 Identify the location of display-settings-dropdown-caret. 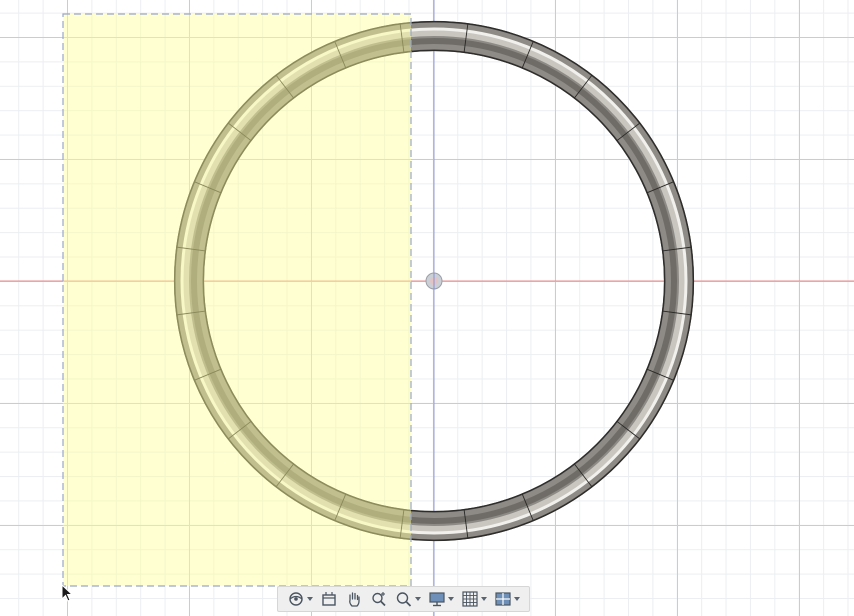
(450, 599).